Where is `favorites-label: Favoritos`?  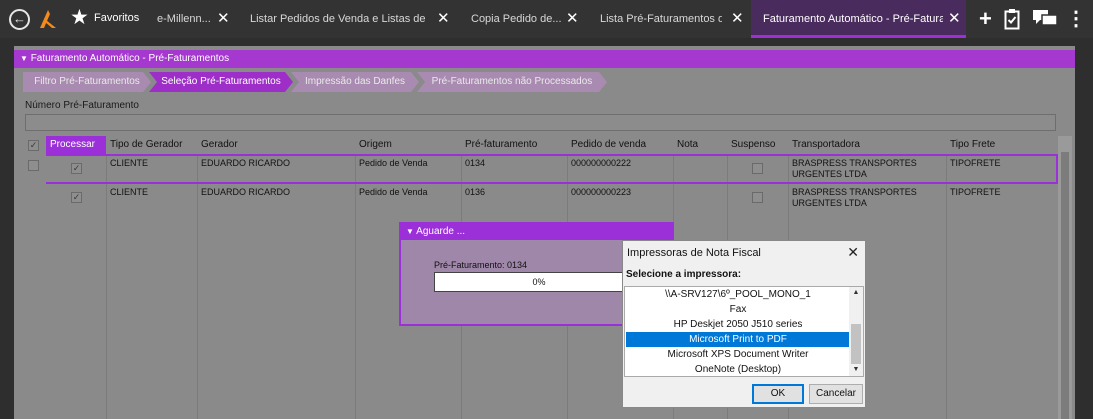
favorites-label: Favoritos is located at coordinates (116, 18).